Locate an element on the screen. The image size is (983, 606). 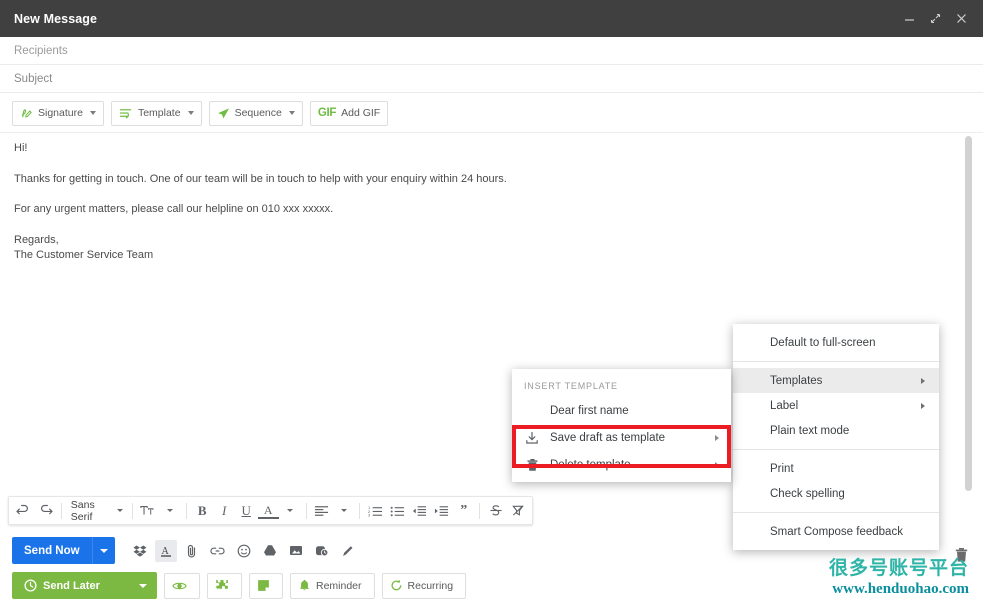
text-color-icon: A is located at coordinates (268, 510).